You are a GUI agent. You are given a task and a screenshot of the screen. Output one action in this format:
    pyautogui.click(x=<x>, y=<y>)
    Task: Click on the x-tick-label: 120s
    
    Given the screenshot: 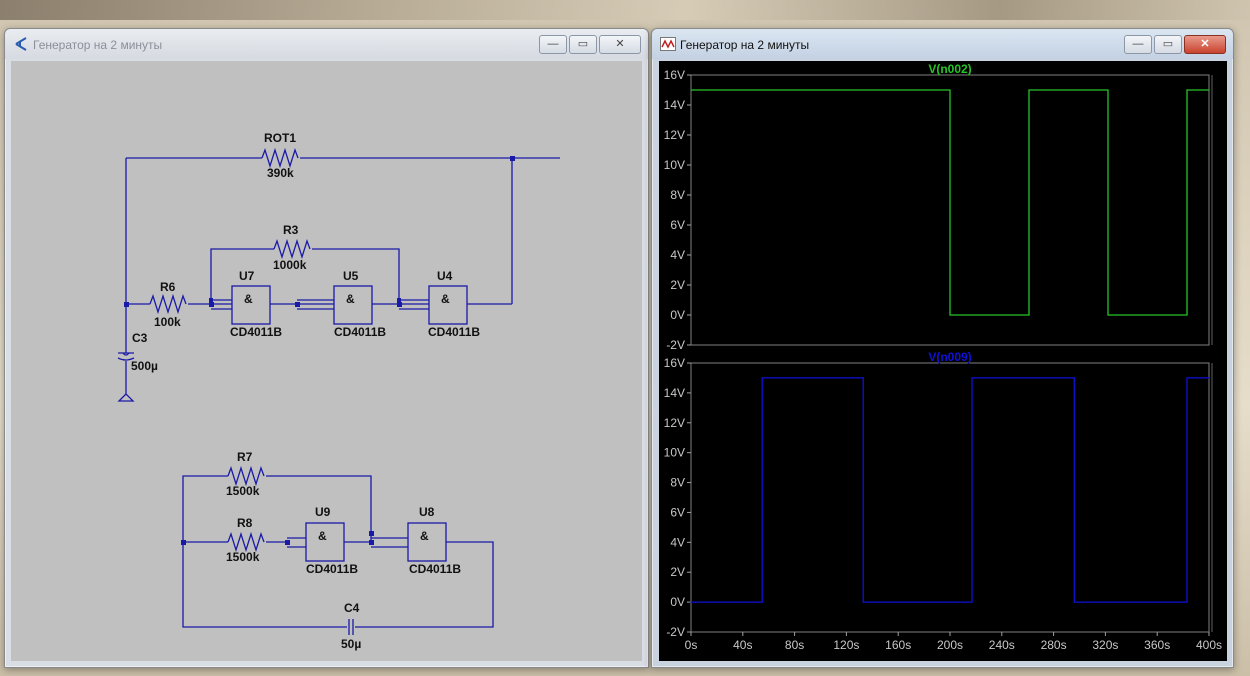 What is the action you would take?
    pyautogui.click(x=846, y=645)
    